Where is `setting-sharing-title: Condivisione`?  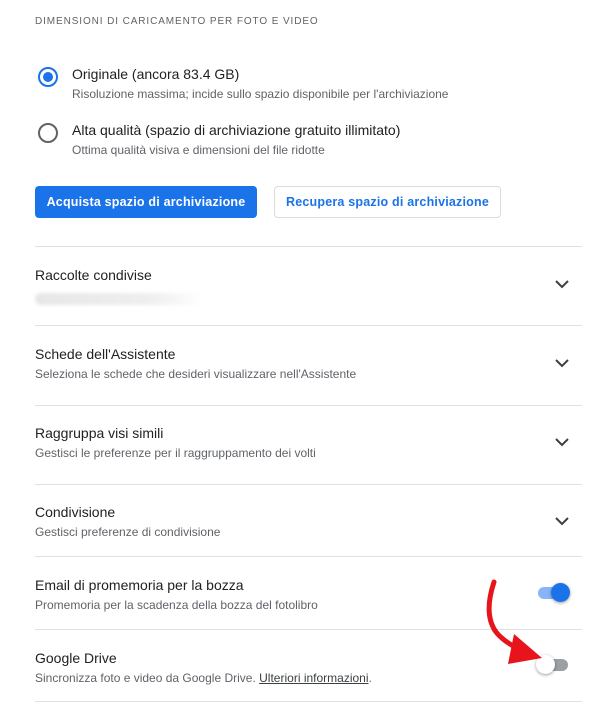 setting-sharing-title: Condivisione is located at coordinates (75, 512).